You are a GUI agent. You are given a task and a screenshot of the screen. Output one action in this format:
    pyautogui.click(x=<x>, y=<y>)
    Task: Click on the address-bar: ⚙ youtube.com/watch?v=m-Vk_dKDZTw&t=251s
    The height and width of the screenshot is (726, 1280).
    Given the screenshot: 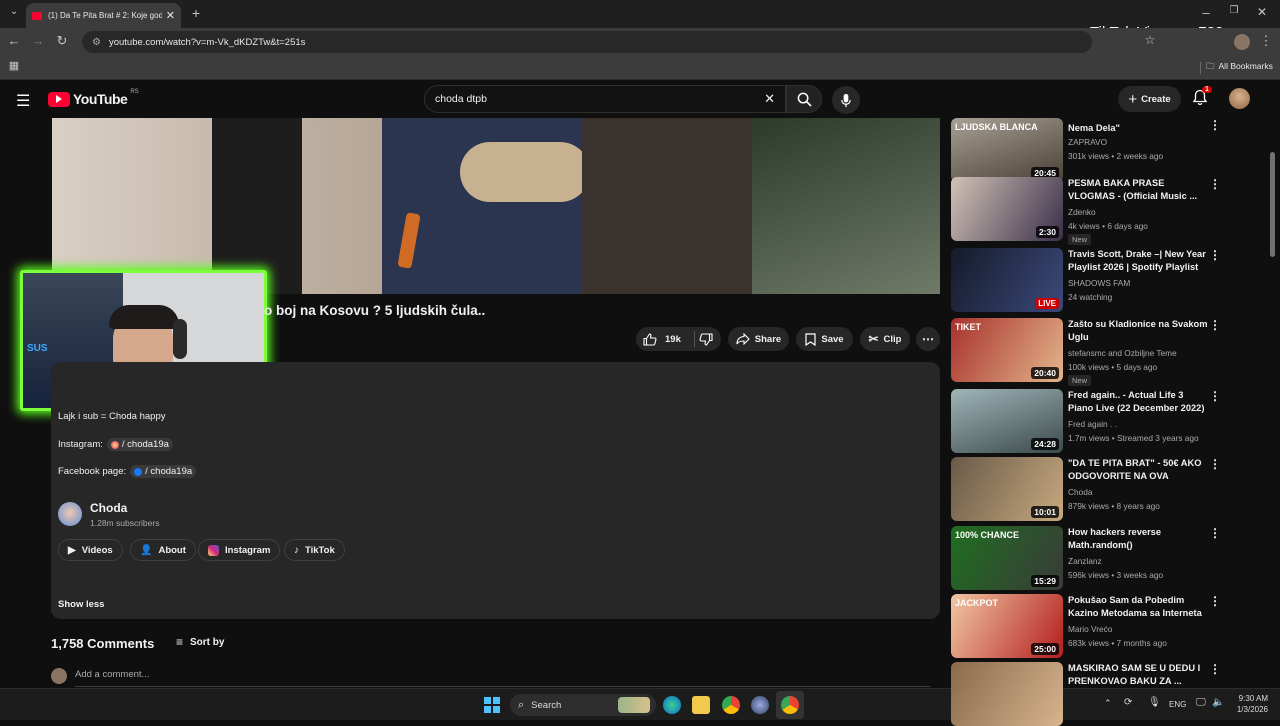 What is the action you would take?
    pyautogui.click(x=587, y=42)
    